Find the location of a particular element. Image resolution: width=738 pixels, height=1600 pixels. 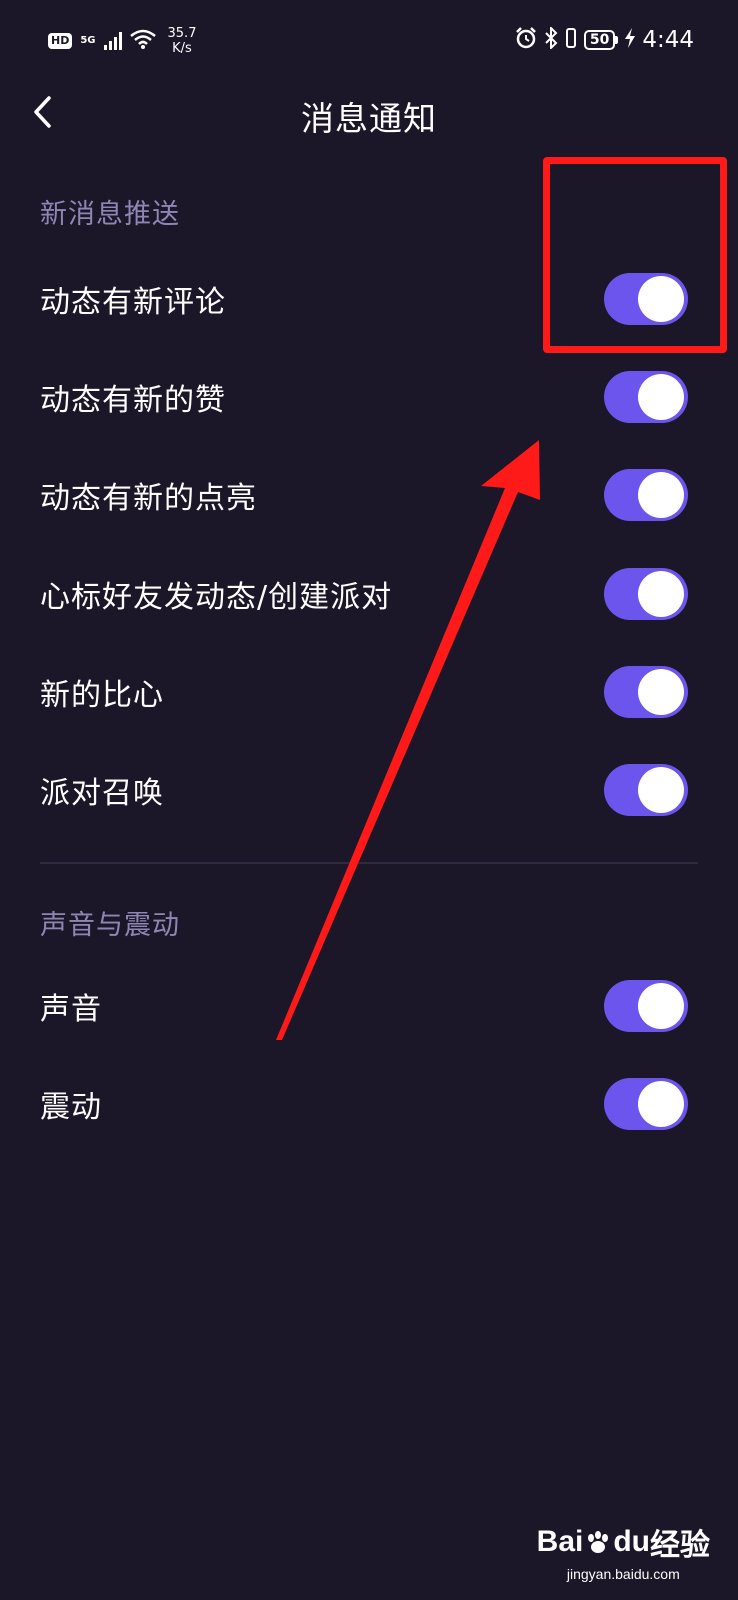

watermark-brand-jingyan: 经验 is located at coordinates (680, 1545).